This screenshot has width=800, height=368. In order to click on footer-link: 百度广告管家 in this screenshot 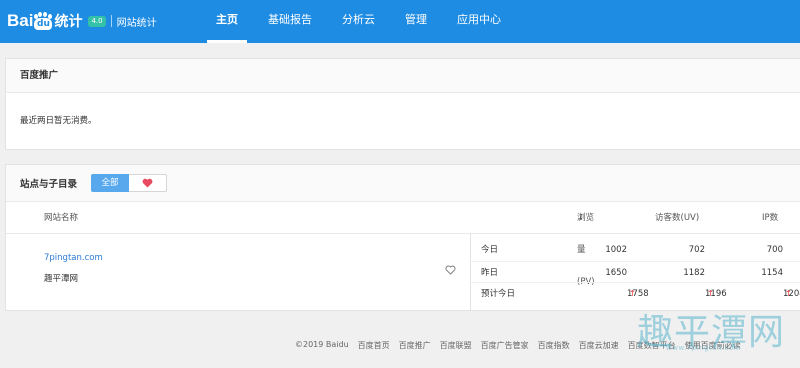, I will do `click(505, 345)`.